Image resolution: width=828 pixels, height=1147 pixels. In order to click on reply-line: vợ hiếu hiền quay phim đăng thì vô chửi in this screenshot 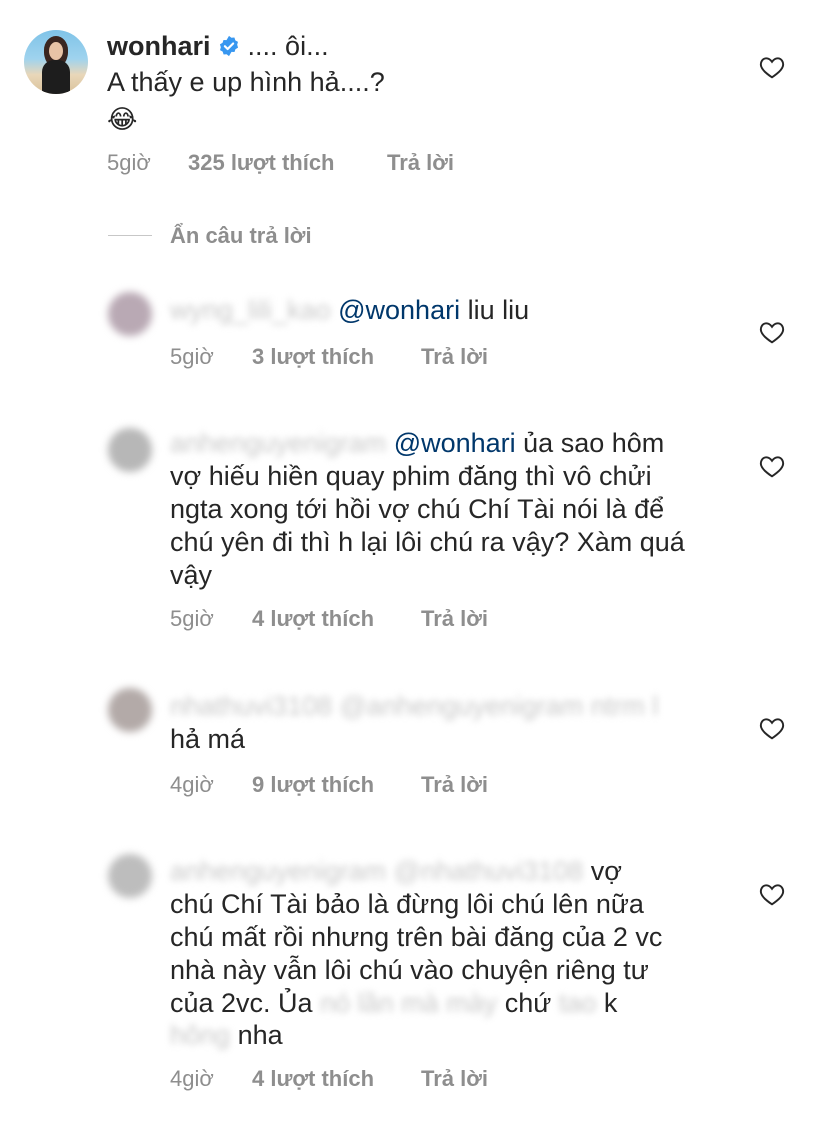, I will do `click(411, 476)`.